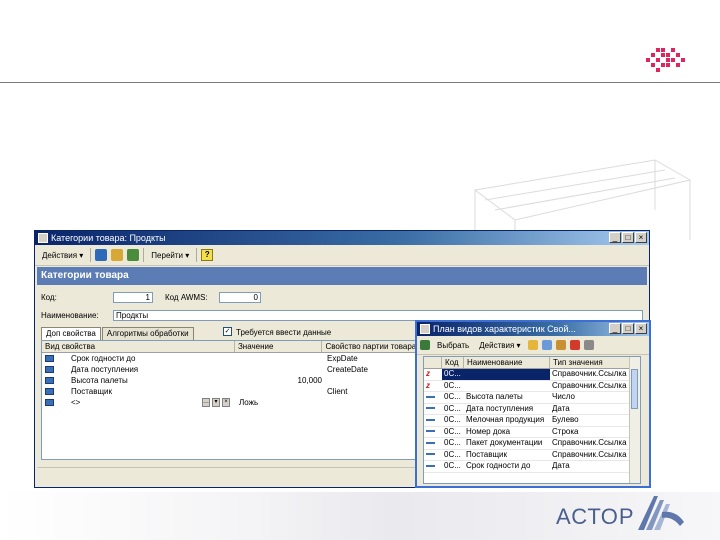 This screenshot has width=720, height=540. I want to click on wms-code-field: 0, so click(240, 297).